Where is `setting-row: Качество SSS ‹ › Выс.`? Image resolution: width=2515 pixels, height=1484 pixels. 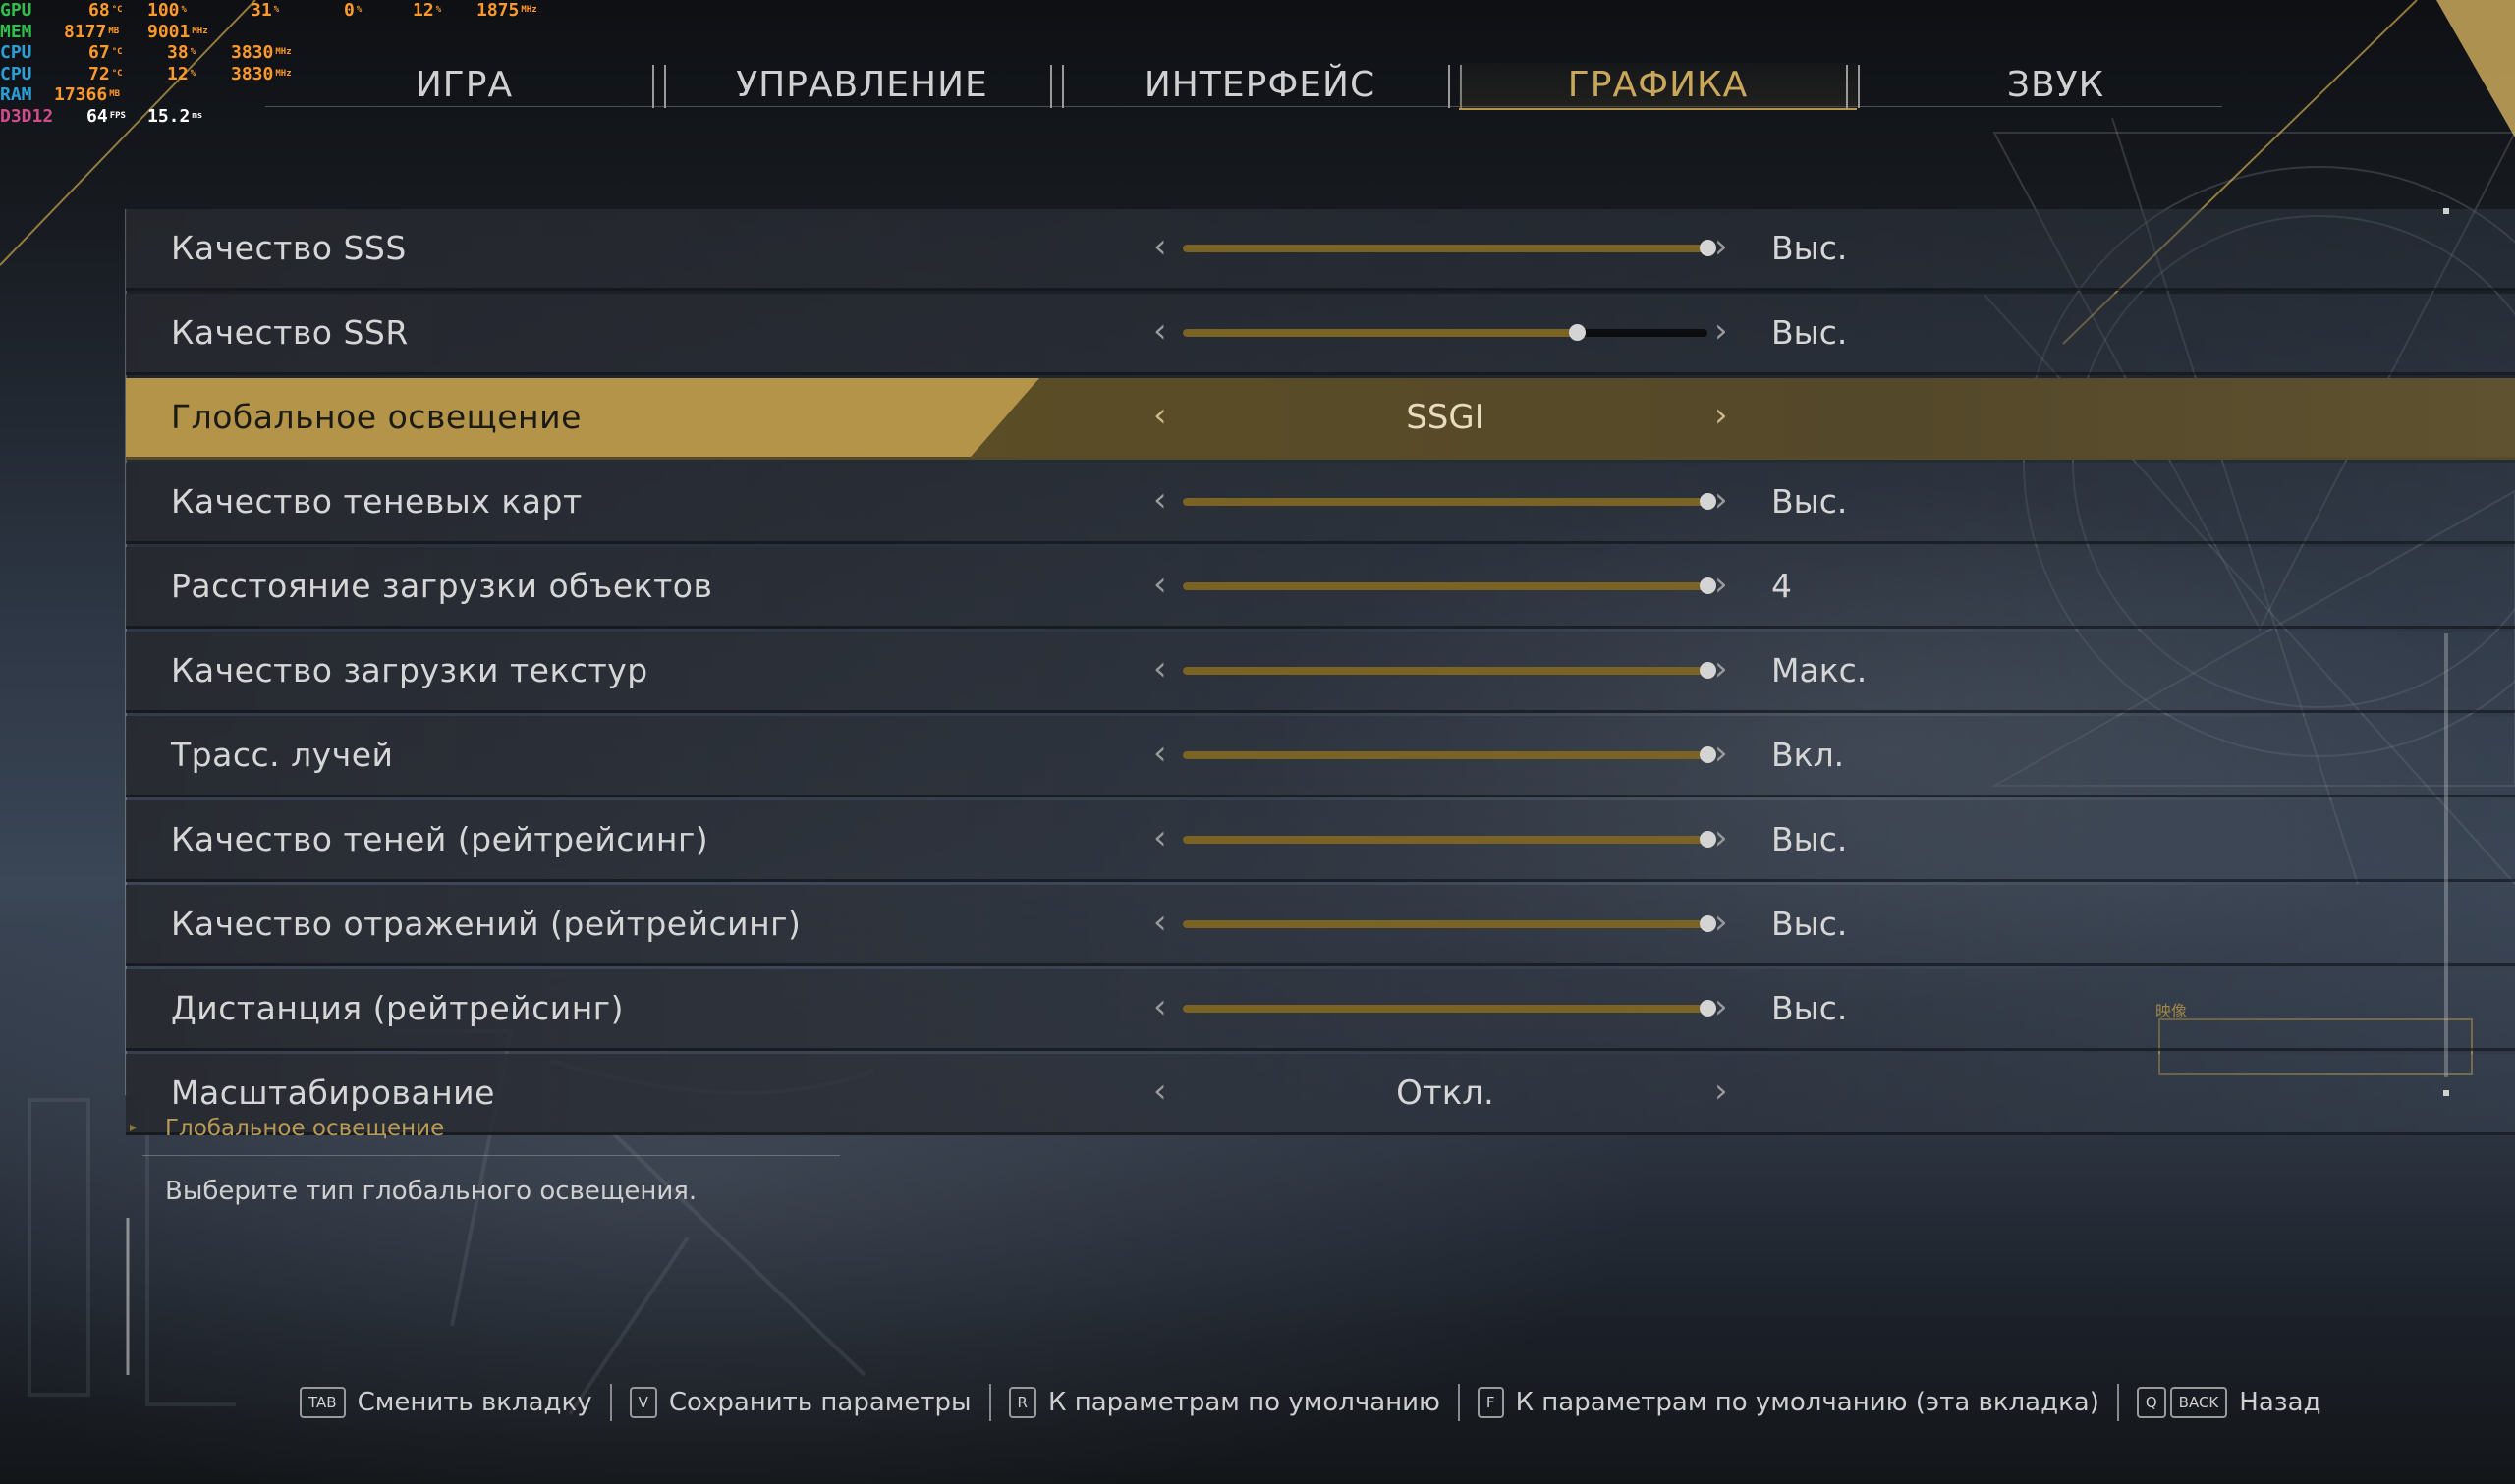 setting-row: Качество SSS ‹ › Выс. is located at coordinates (1320, 250).